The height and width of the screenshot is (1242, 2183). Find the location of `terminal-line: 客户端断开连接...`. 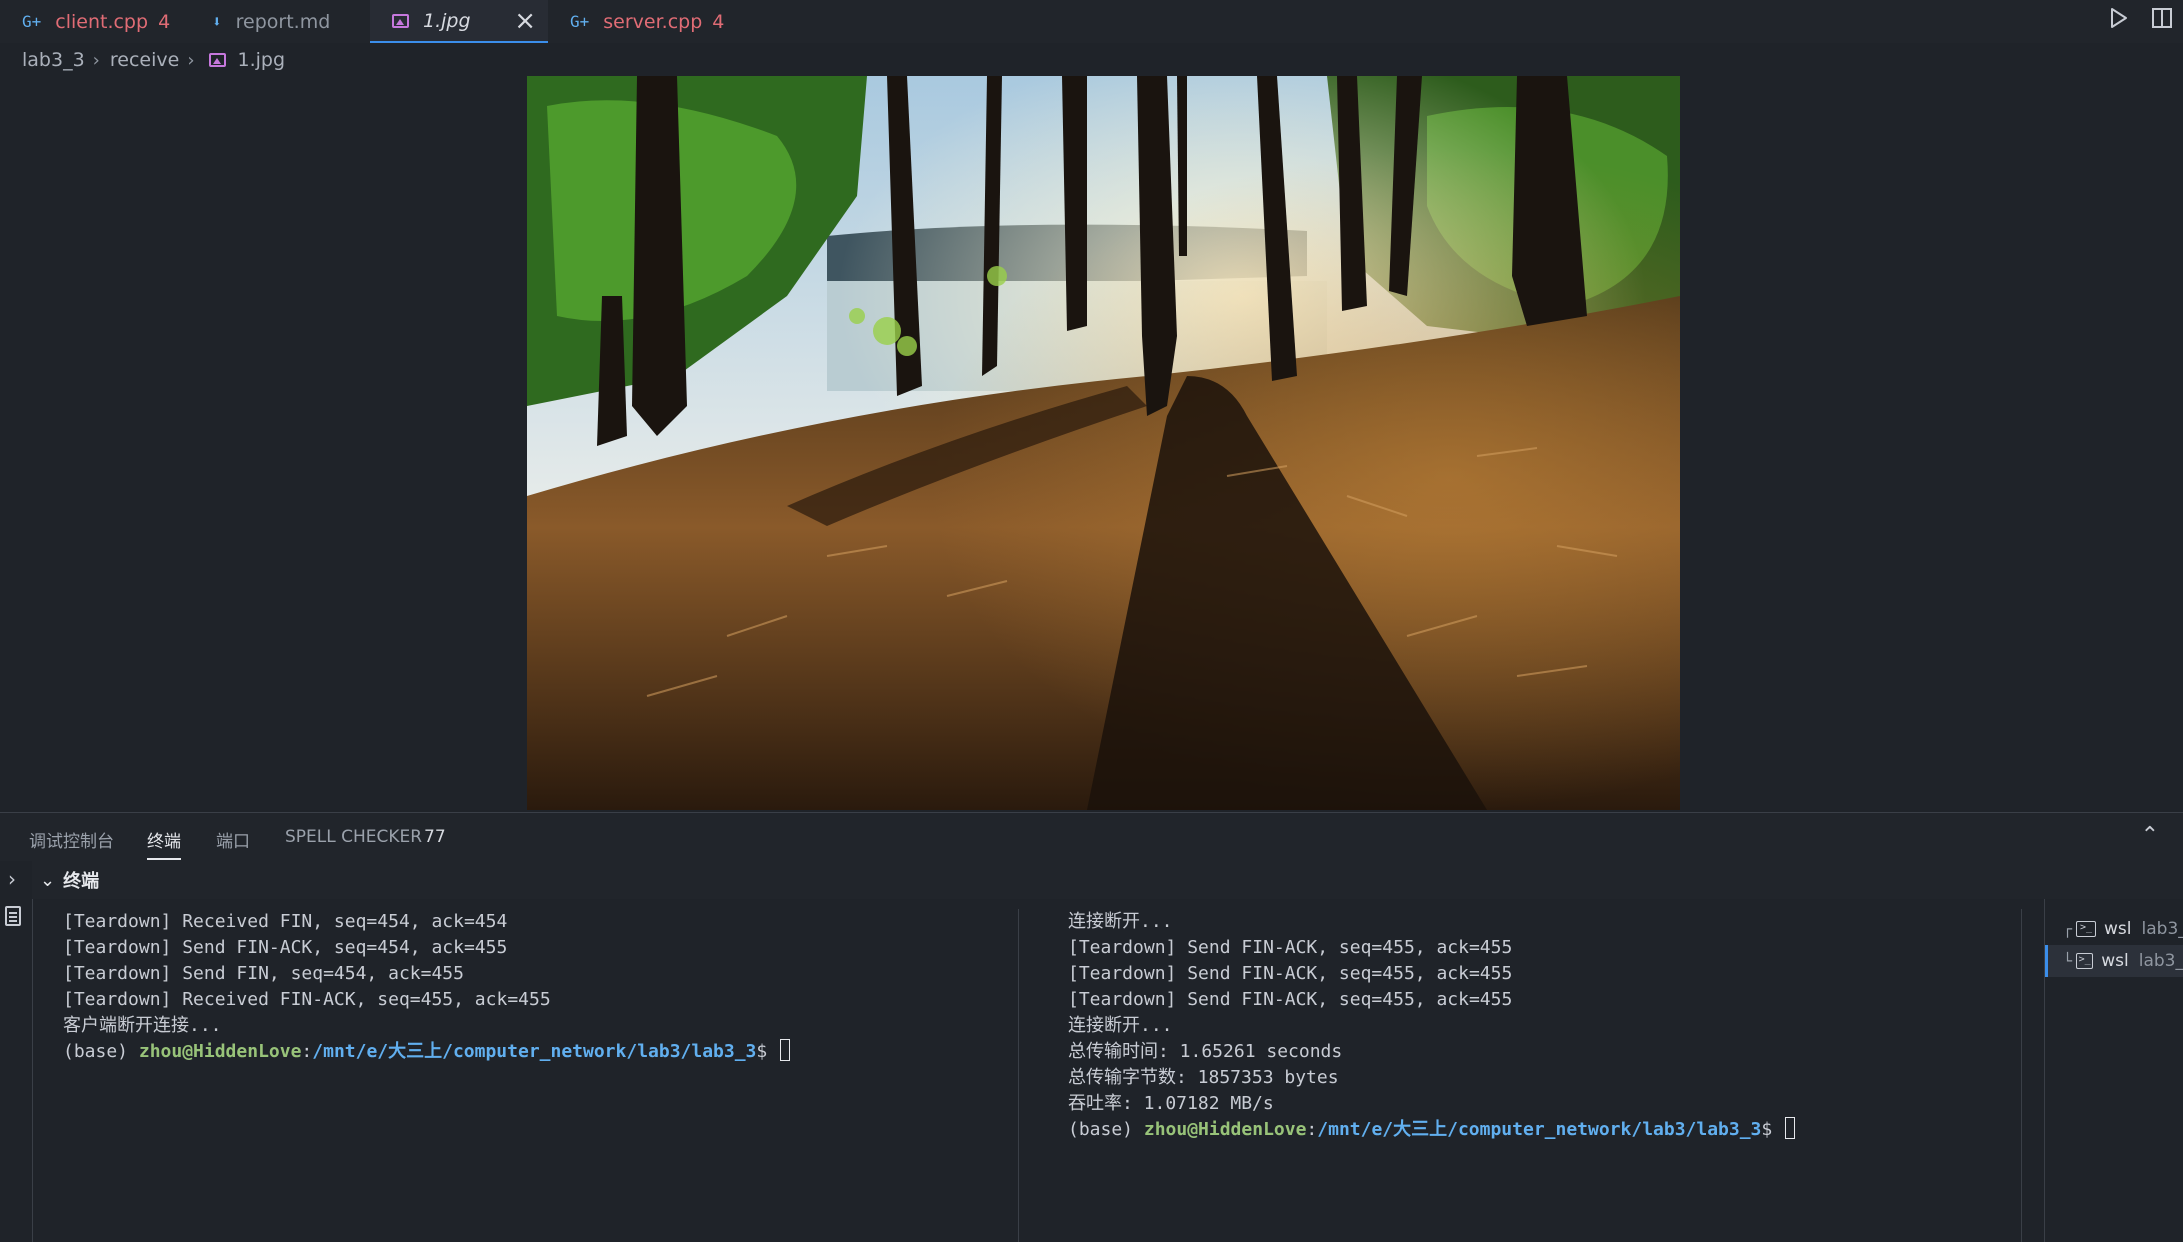

terminal-line: 客户端断开连接... is located at coordinates (142, 1025).